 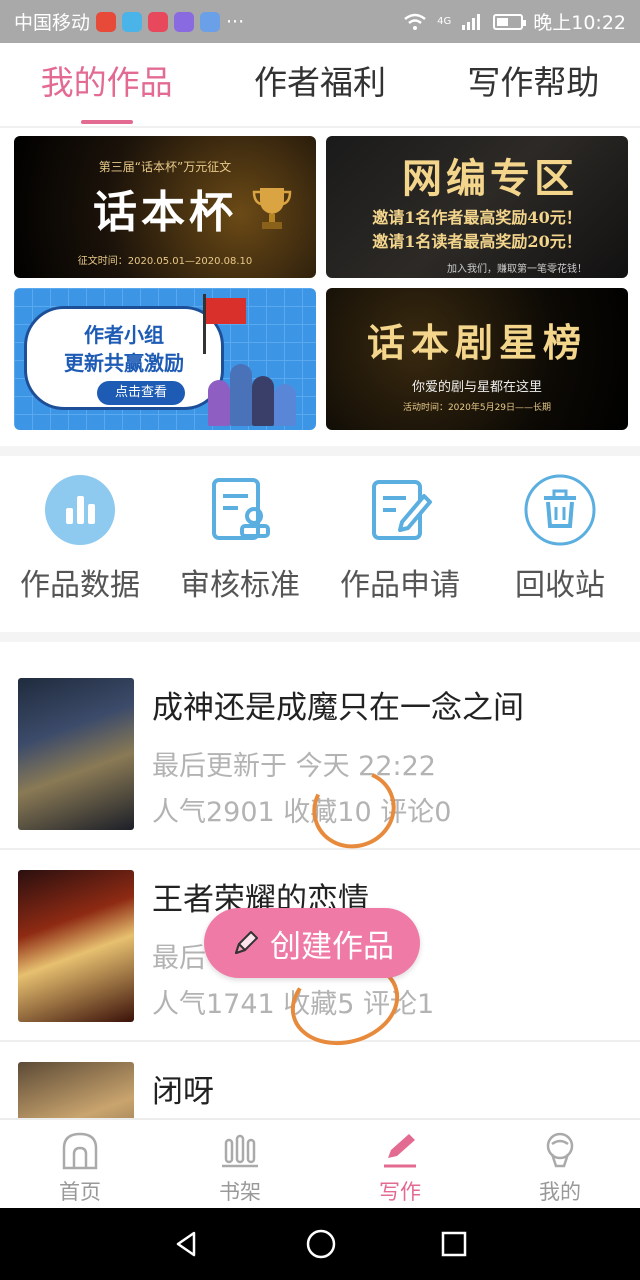 I want to click on nav-label: 我的, so click(x=560, y=1192).